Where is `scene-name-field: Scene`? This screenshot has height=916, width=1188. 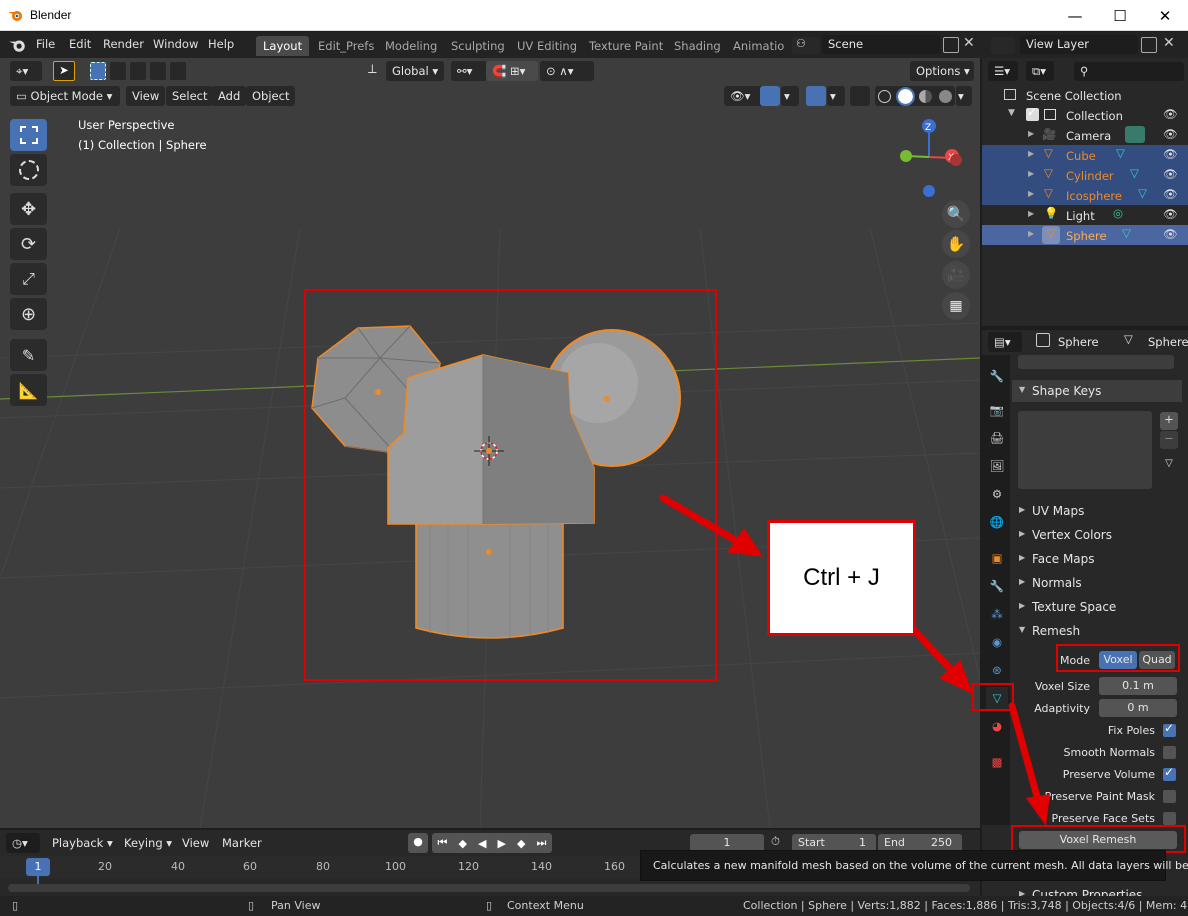 scene-name-field: Scene is located at coordinates (881, 44).